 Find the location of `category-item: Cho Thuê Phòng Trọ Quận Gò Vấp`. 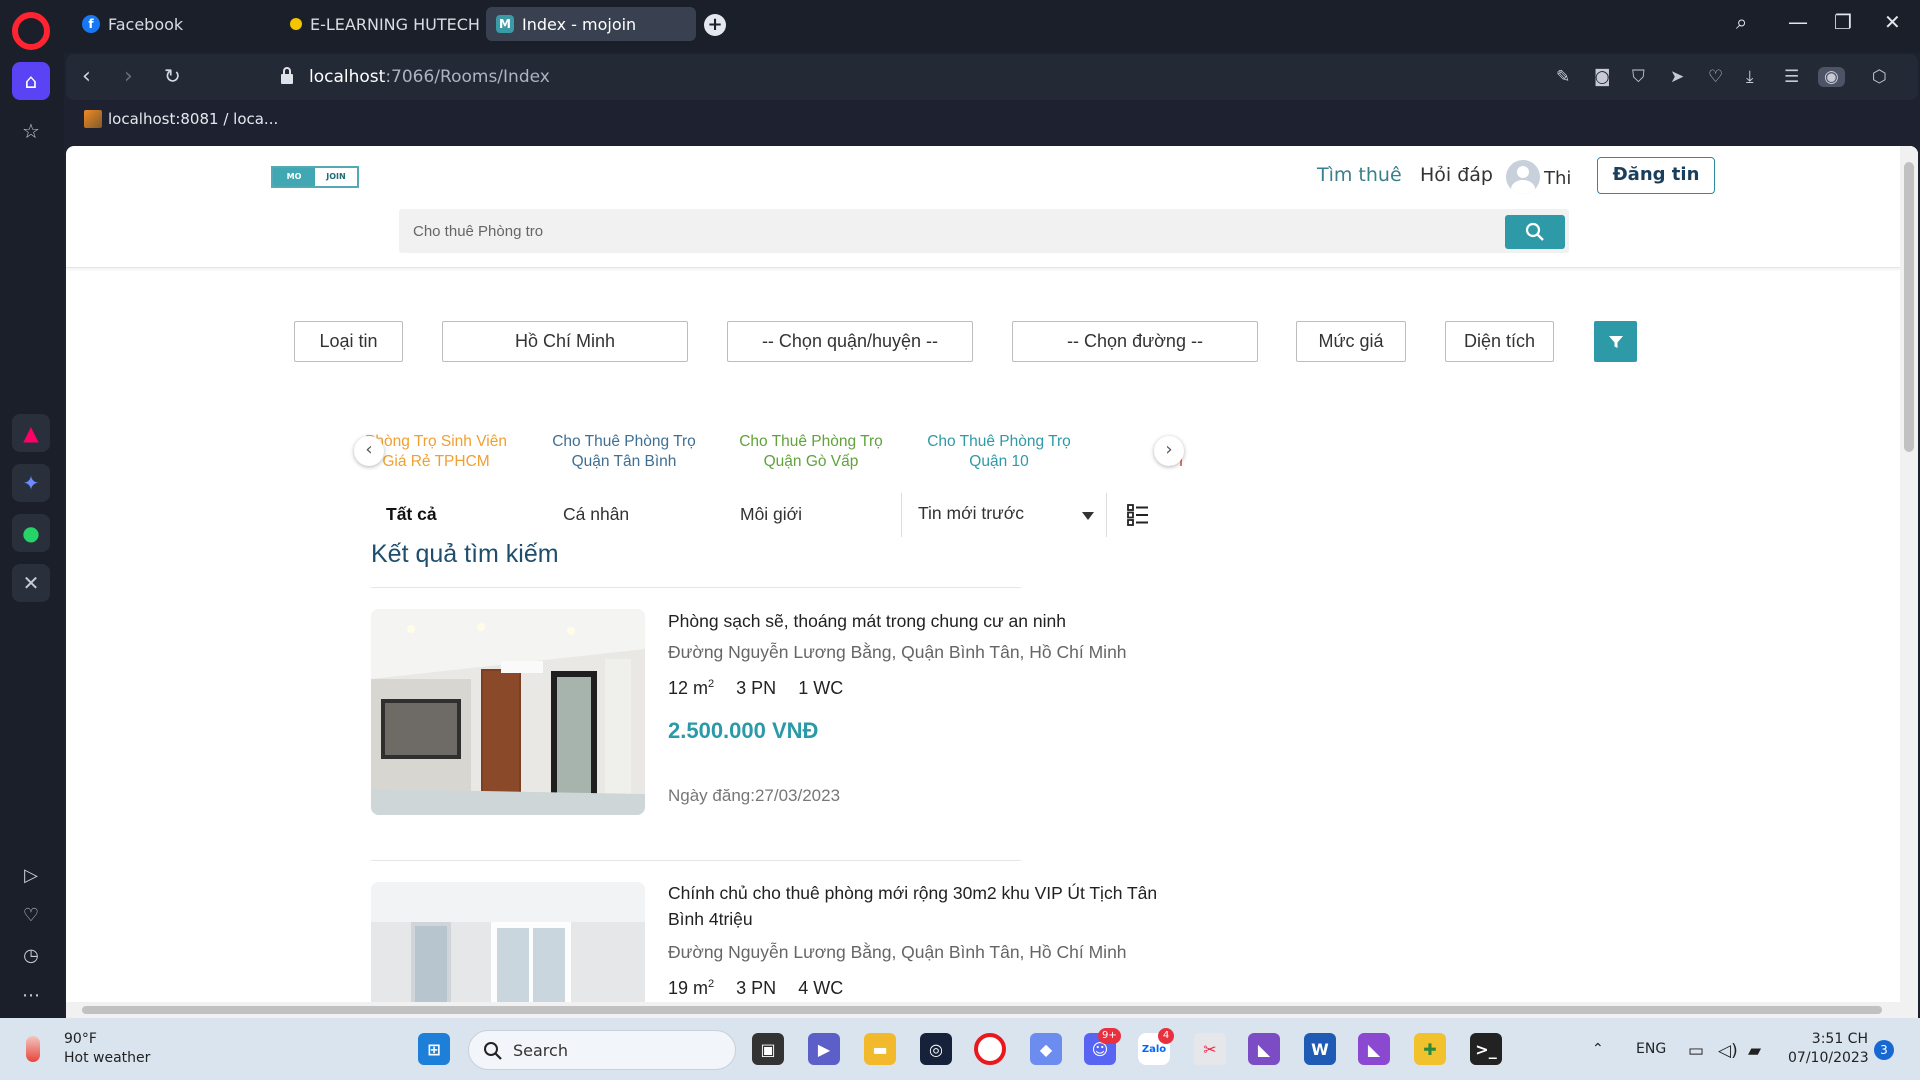

category-item: Cho Thuê Phòng Trọ Quận Gò Vấp is located at coordinates (811, 452).